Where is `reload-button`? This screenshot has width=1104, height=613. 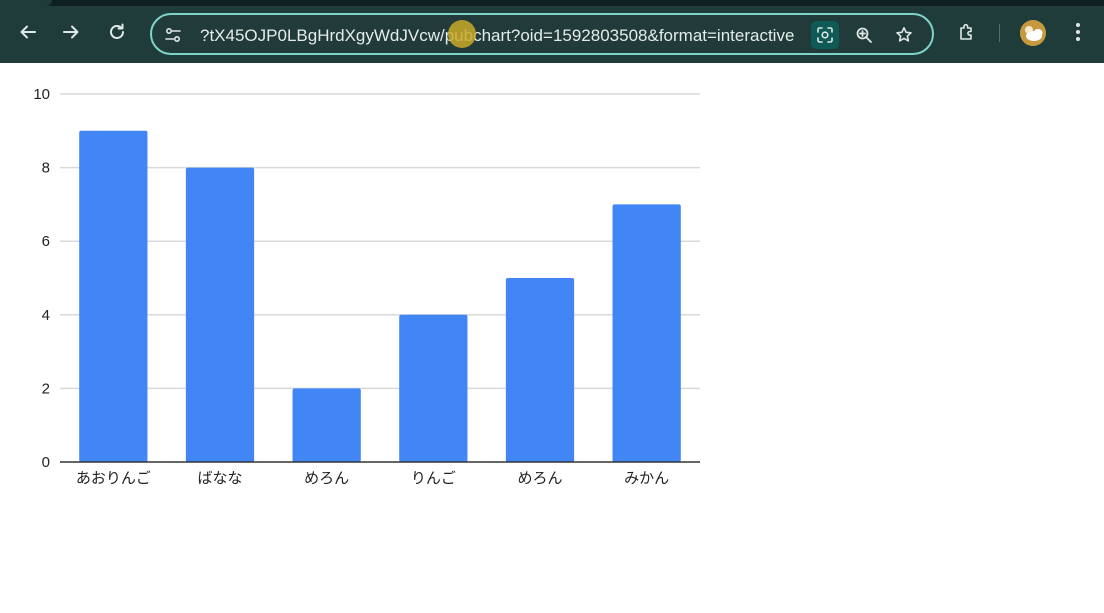 reload-button is located at coordinates (117, 32).